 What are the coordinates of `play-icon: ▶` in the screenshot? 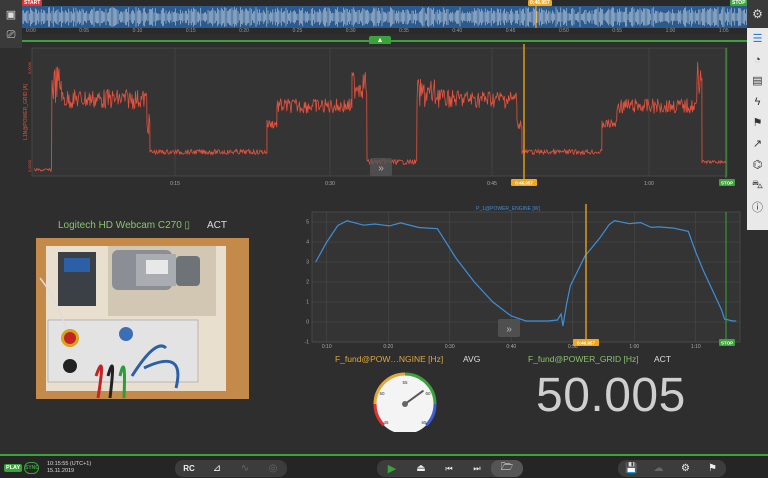 It's located at (392, 468).